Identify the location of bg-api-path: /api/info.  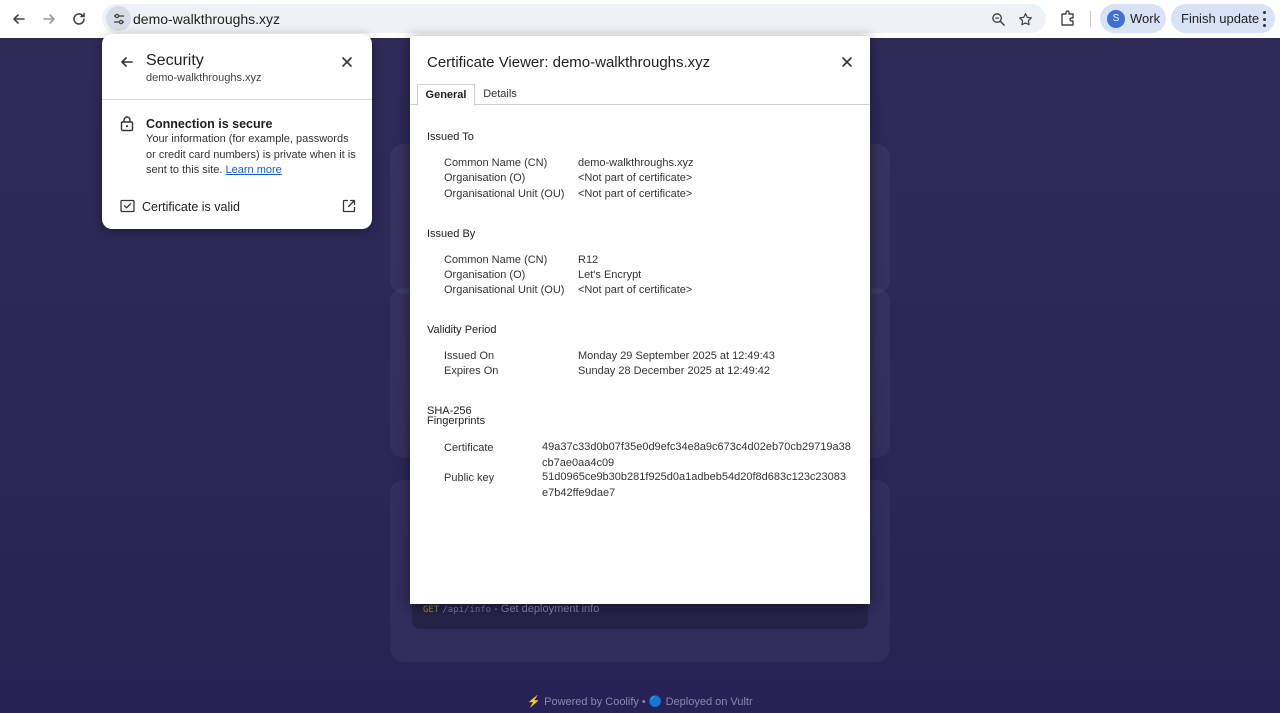
(467, 610).